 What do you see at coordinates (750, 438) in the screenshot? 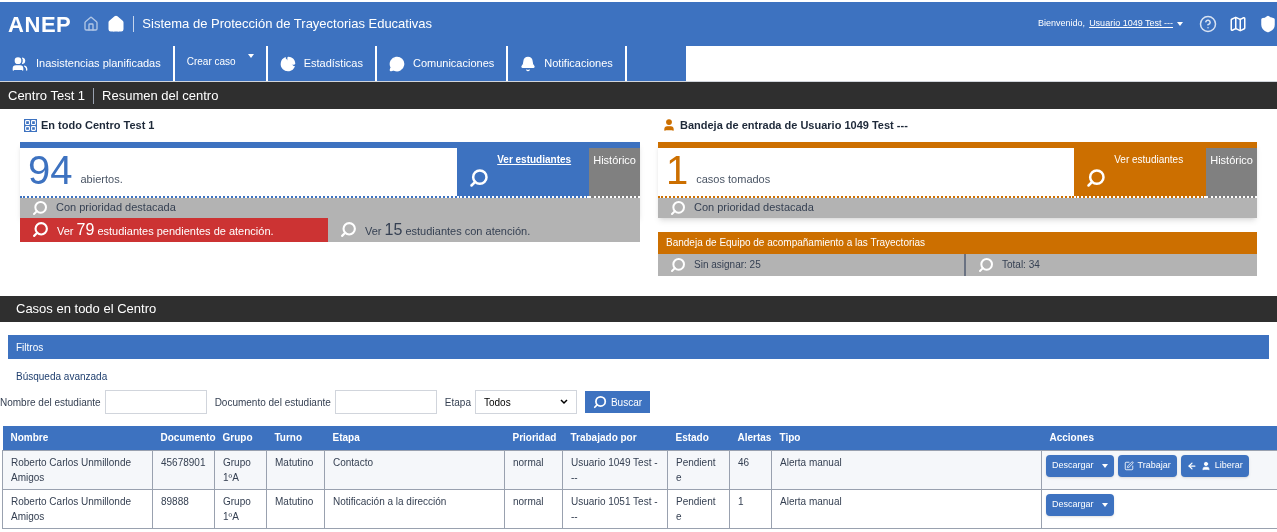
I see `column-header: Alertas` at bounding box center [750, 438].